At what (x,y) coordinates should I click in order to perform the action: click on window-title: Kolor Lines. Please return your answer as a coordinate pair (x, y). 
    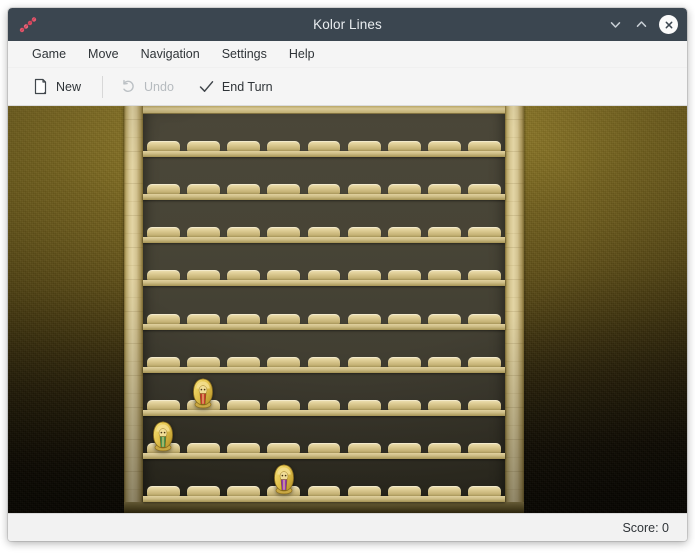
    Looking at the image, I should click on (347, 24).